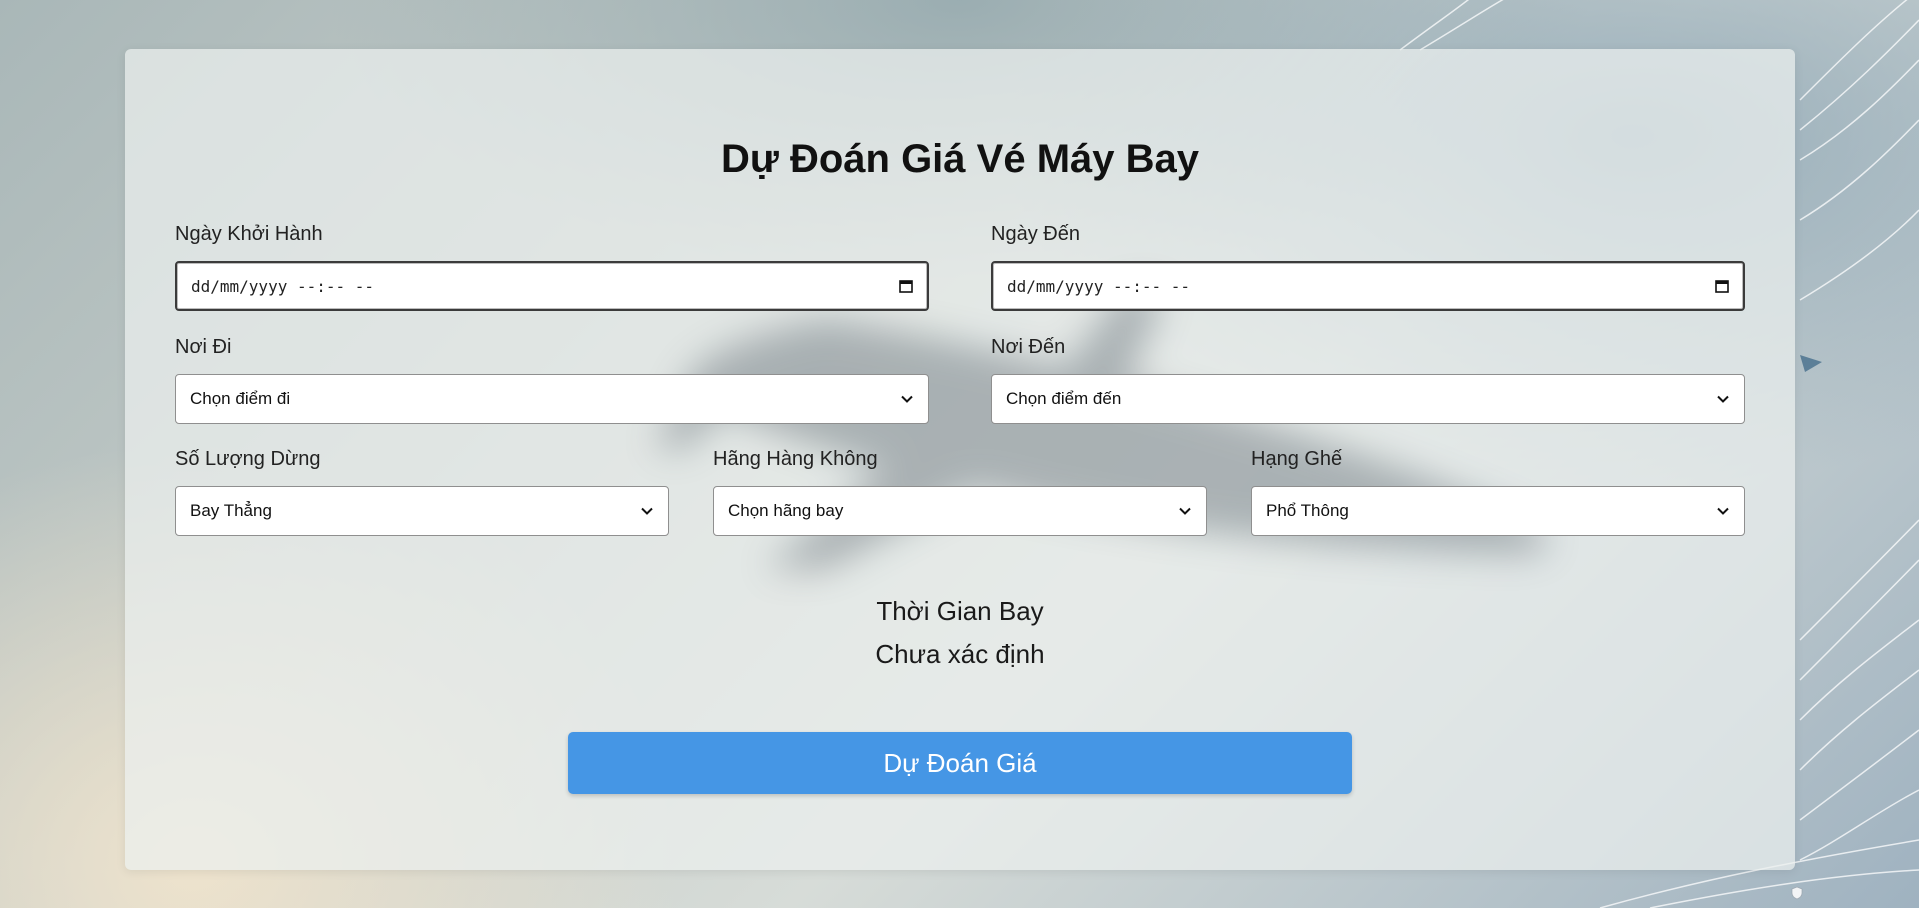  What do you see at coordinates (249, 234) in the screenshot?
I see `departure-date-label: Ngày Khởi Hành` at bounding box center [249, 234].